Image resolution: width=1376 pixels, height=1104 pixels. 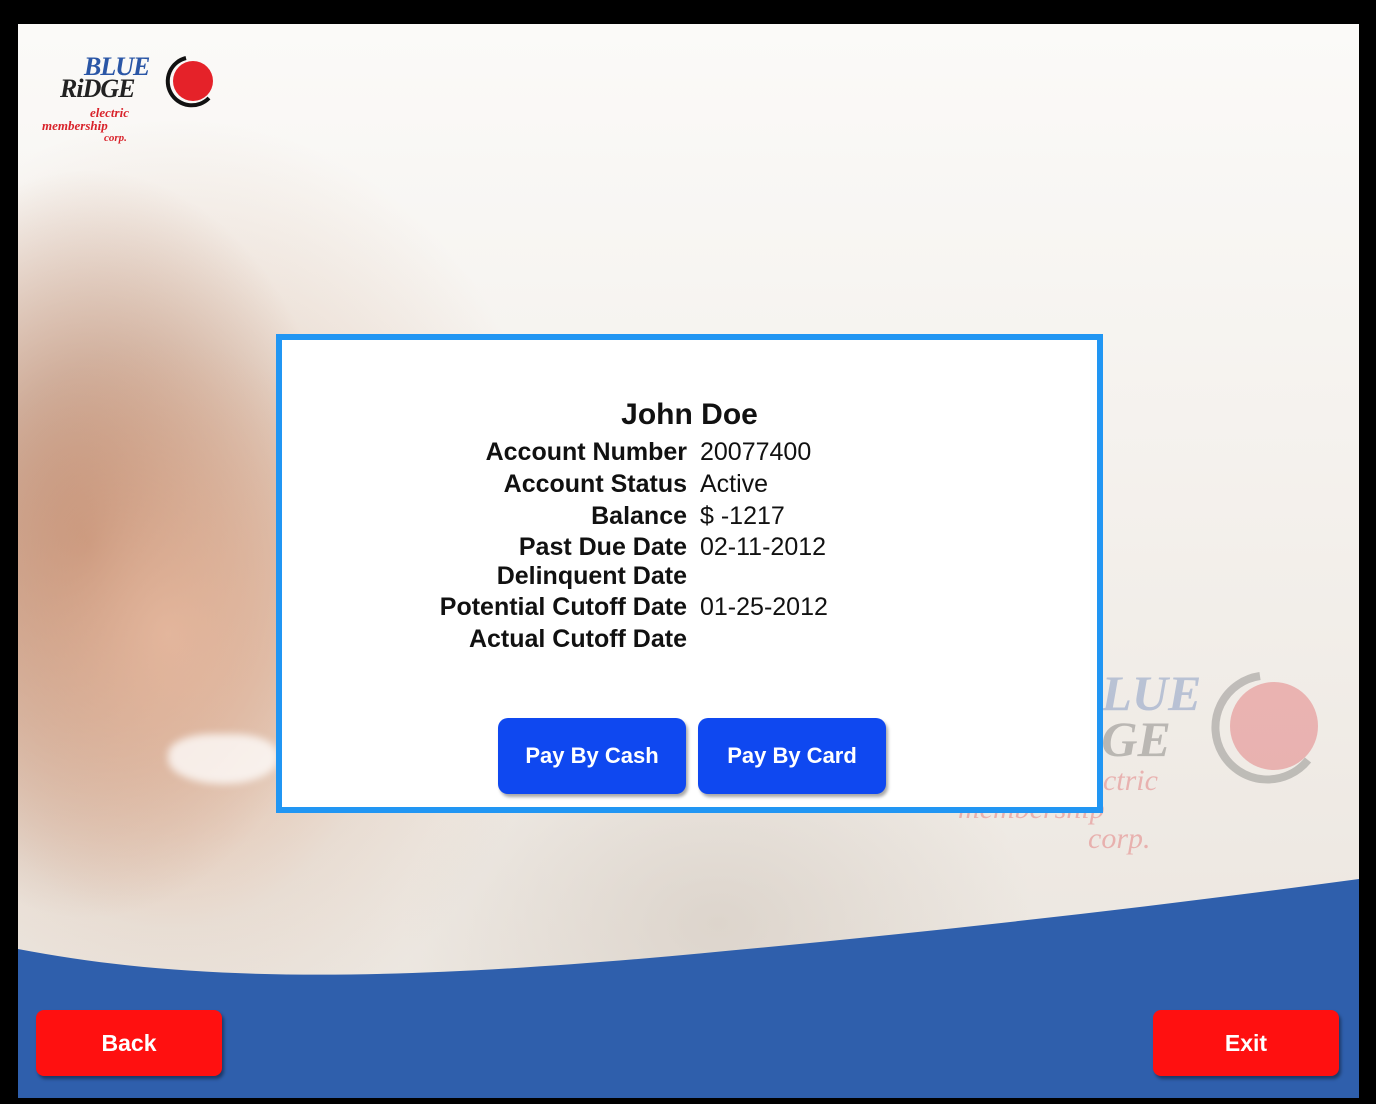 I want to click on exit-button: Exit, so click(x=1246, y=1043).